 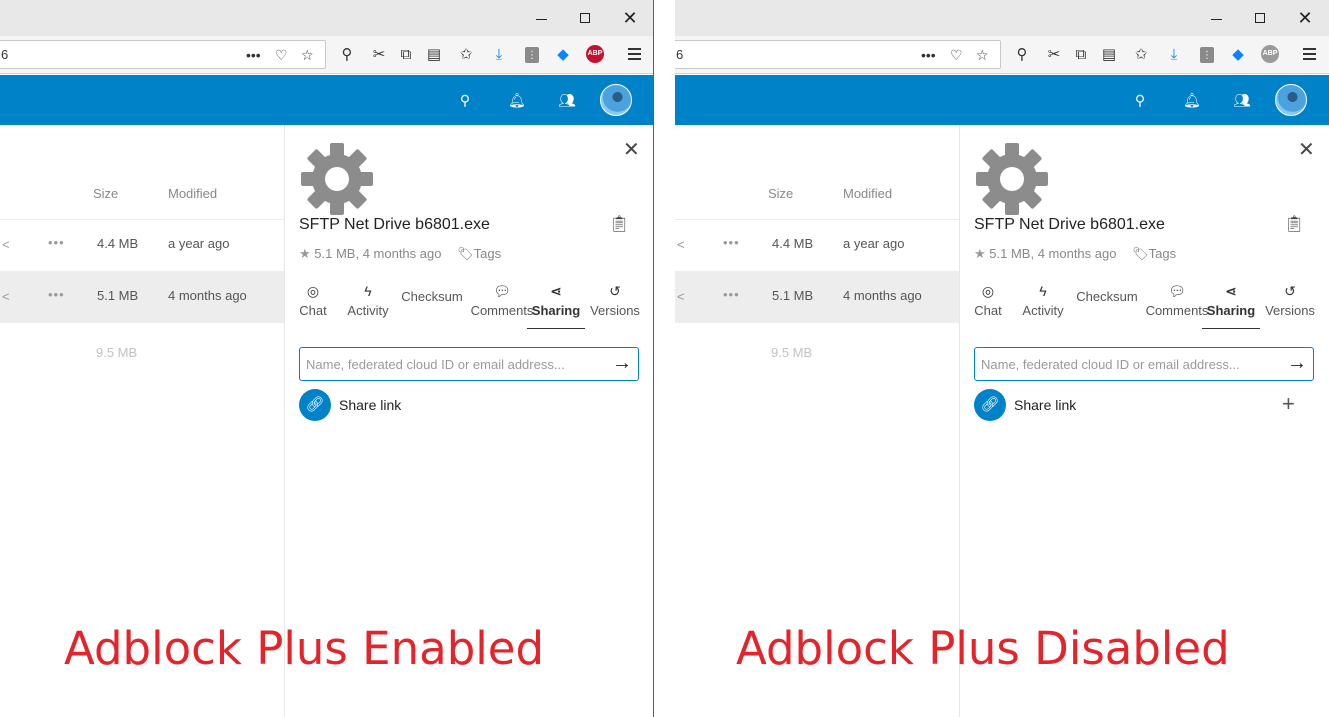 What do you see at coordinates (304, 648) in the screenshot?
I see `caption-adblock-enabled: Adblock Plus Enabled` at bounding box center [304, 648].